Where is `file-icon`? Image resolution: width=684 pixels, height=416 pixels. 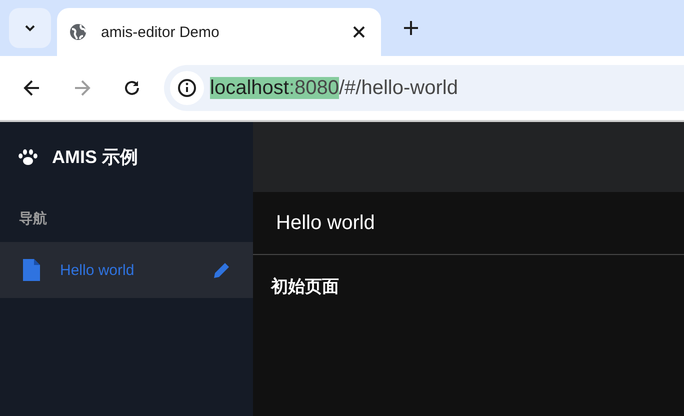
file-icon is located at coordinates (31, 270).